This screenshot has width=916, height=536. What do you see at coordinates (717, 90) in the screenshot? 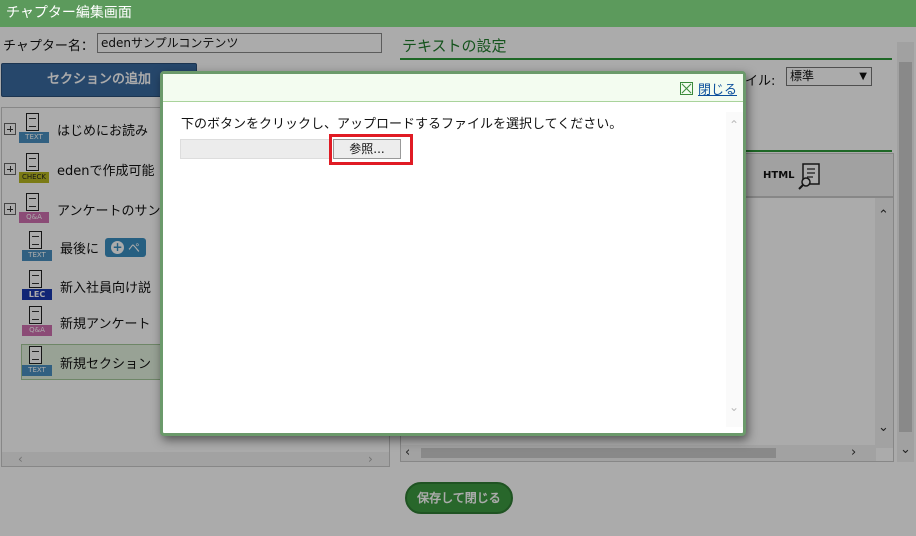
I see `close-label: 閉じる` at bounding box center [717, 90].